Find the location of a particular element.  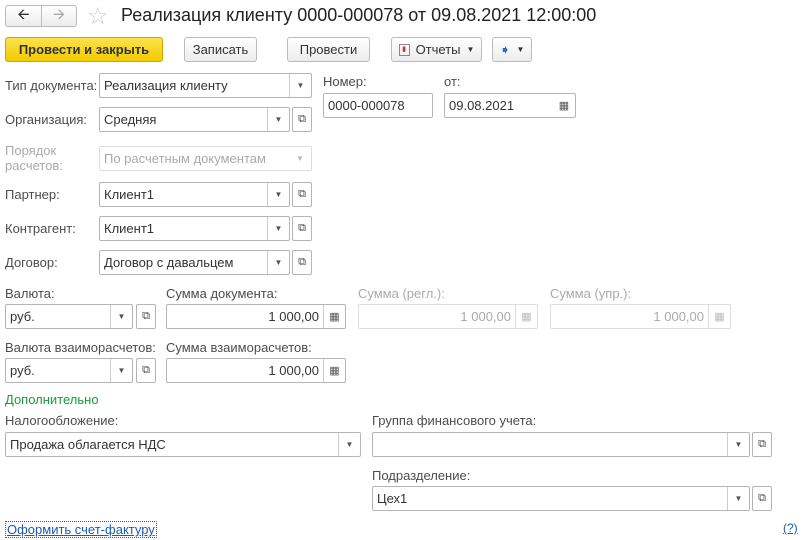

settle-currency-value: руб. is located at coordinates (22, 370).